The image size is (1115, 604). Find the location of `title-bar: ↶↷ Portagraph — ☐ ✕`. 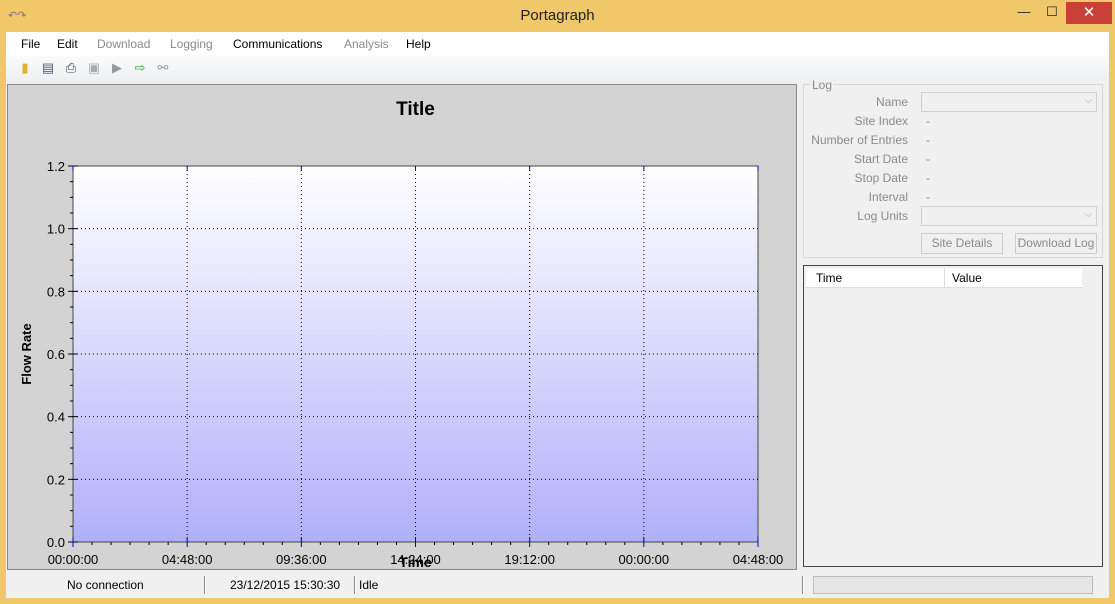

title-bar: ↶↷ Portagraph — ☐ ✕ is located at coordinates (557, 16).